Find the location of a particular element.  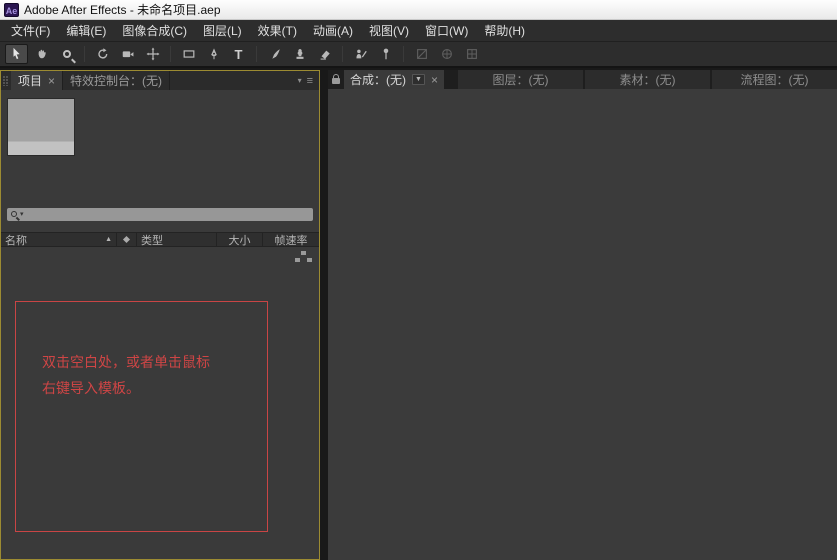

search-icon is located at coordinates (14, 214).